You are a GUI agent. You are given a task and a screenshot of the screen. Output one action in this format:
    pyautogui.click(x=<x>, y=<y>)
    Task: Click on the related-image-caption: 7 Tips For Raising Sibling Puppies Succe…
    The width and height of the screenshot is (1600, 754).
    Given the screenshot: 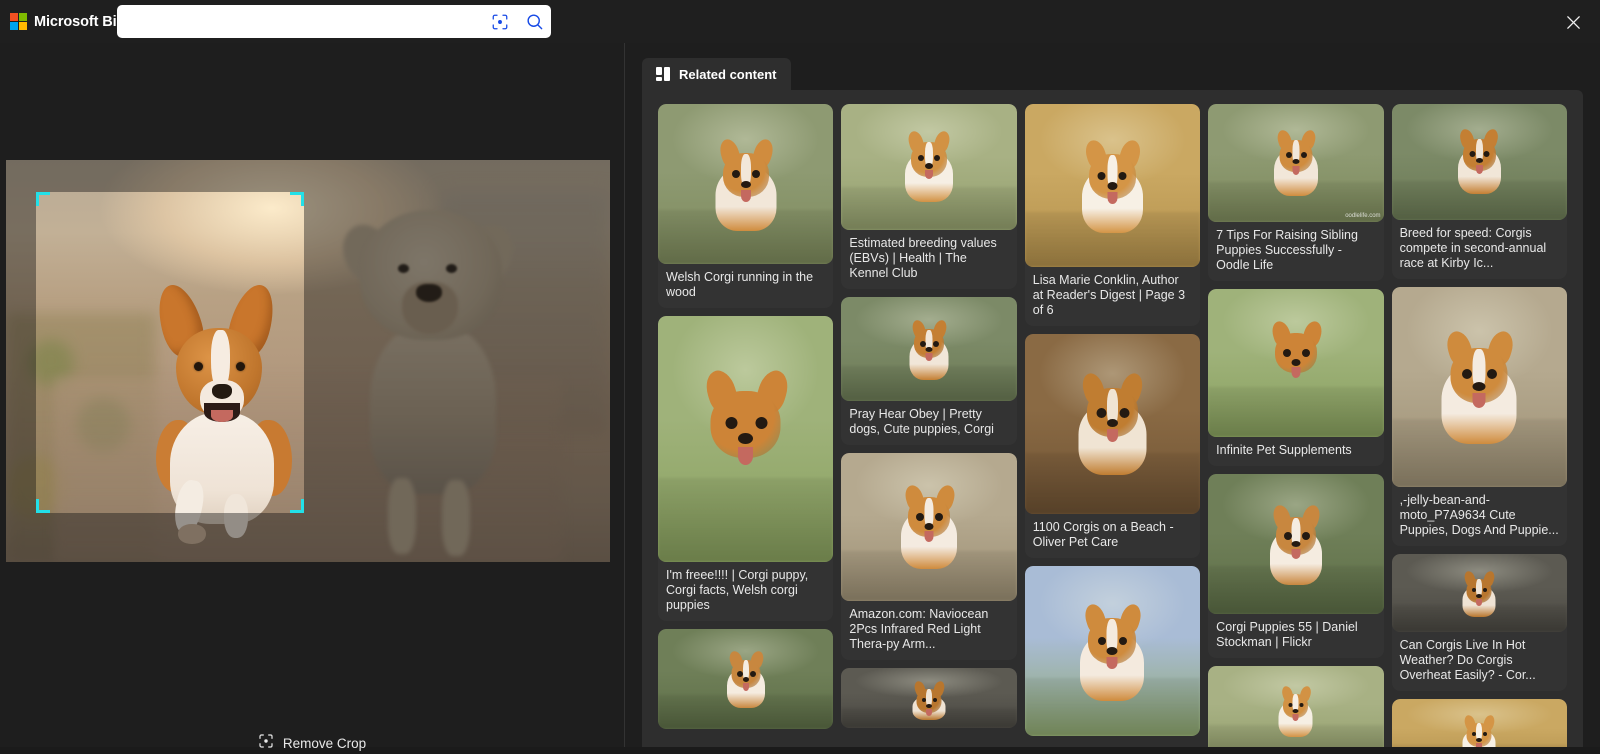 What is the action you would take?
    pyautogui.click(x=1287, y=250)
    